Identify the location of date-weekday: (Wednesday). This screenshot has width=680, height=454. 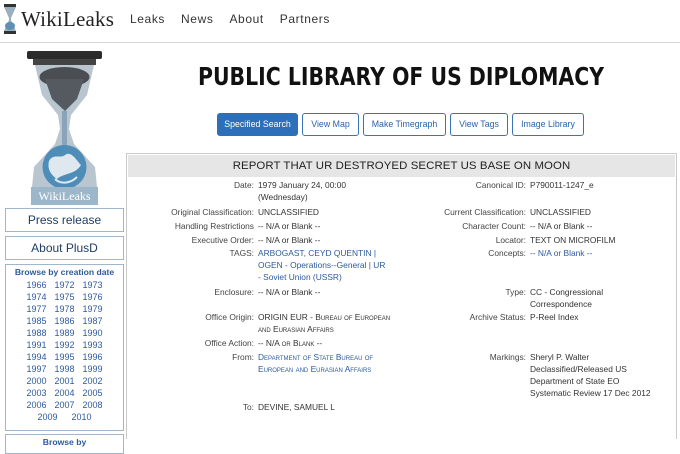
(283, 197).